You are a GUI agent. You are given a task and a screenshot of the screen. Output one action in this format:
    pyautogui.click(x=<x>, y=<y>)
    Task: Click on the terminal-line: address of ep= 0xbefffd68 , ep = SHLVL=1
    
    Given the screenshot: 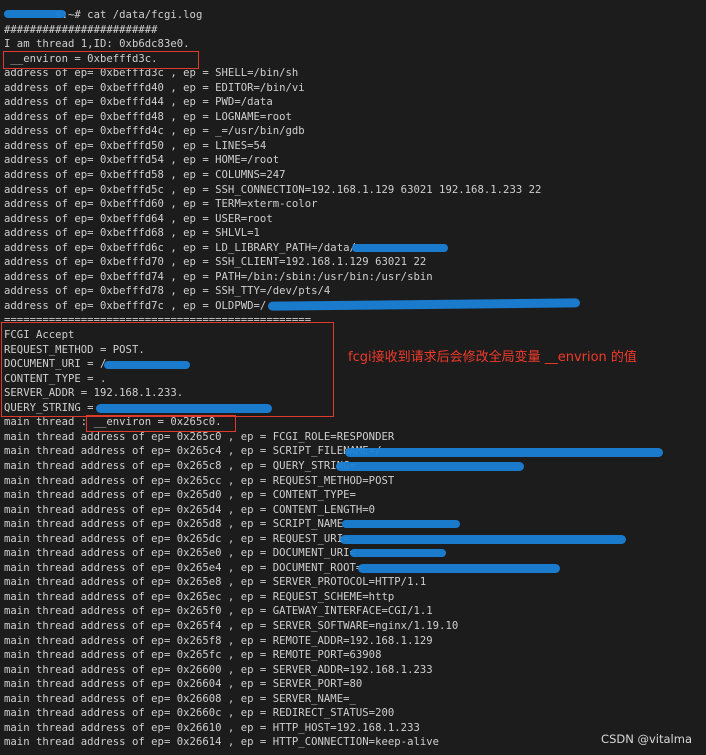 What is the action you would take?
    pyautogui.click(x=132, y=233)
    